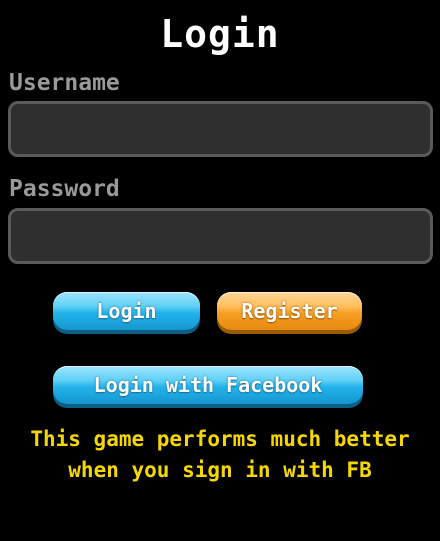 This screenshot has width=440, height=541. What do you see at coordinates (64, 189) in the screenshot?
I see `password-label: Password` at bounding box center [64, 189].